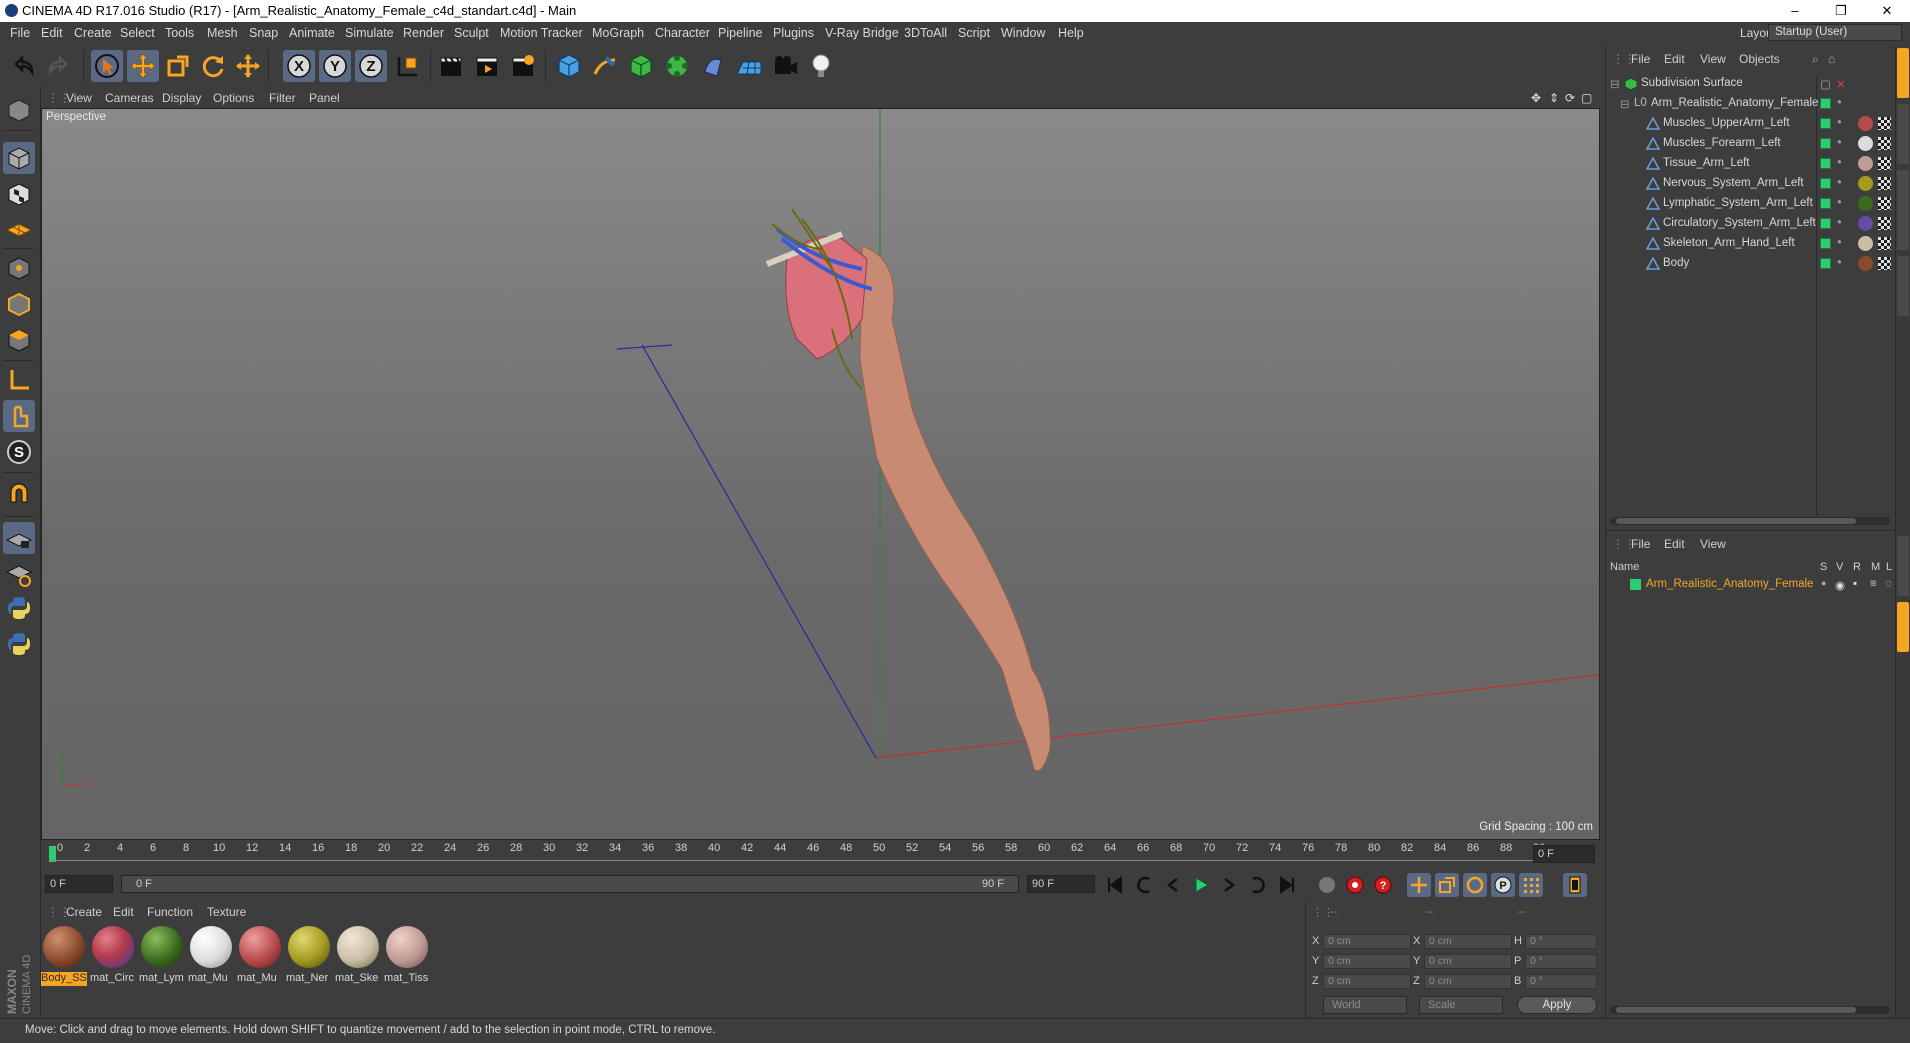 The height and width of the screenshot is (1043, 1910). I want to click on menu-edit: Edit, so click(52, 33).